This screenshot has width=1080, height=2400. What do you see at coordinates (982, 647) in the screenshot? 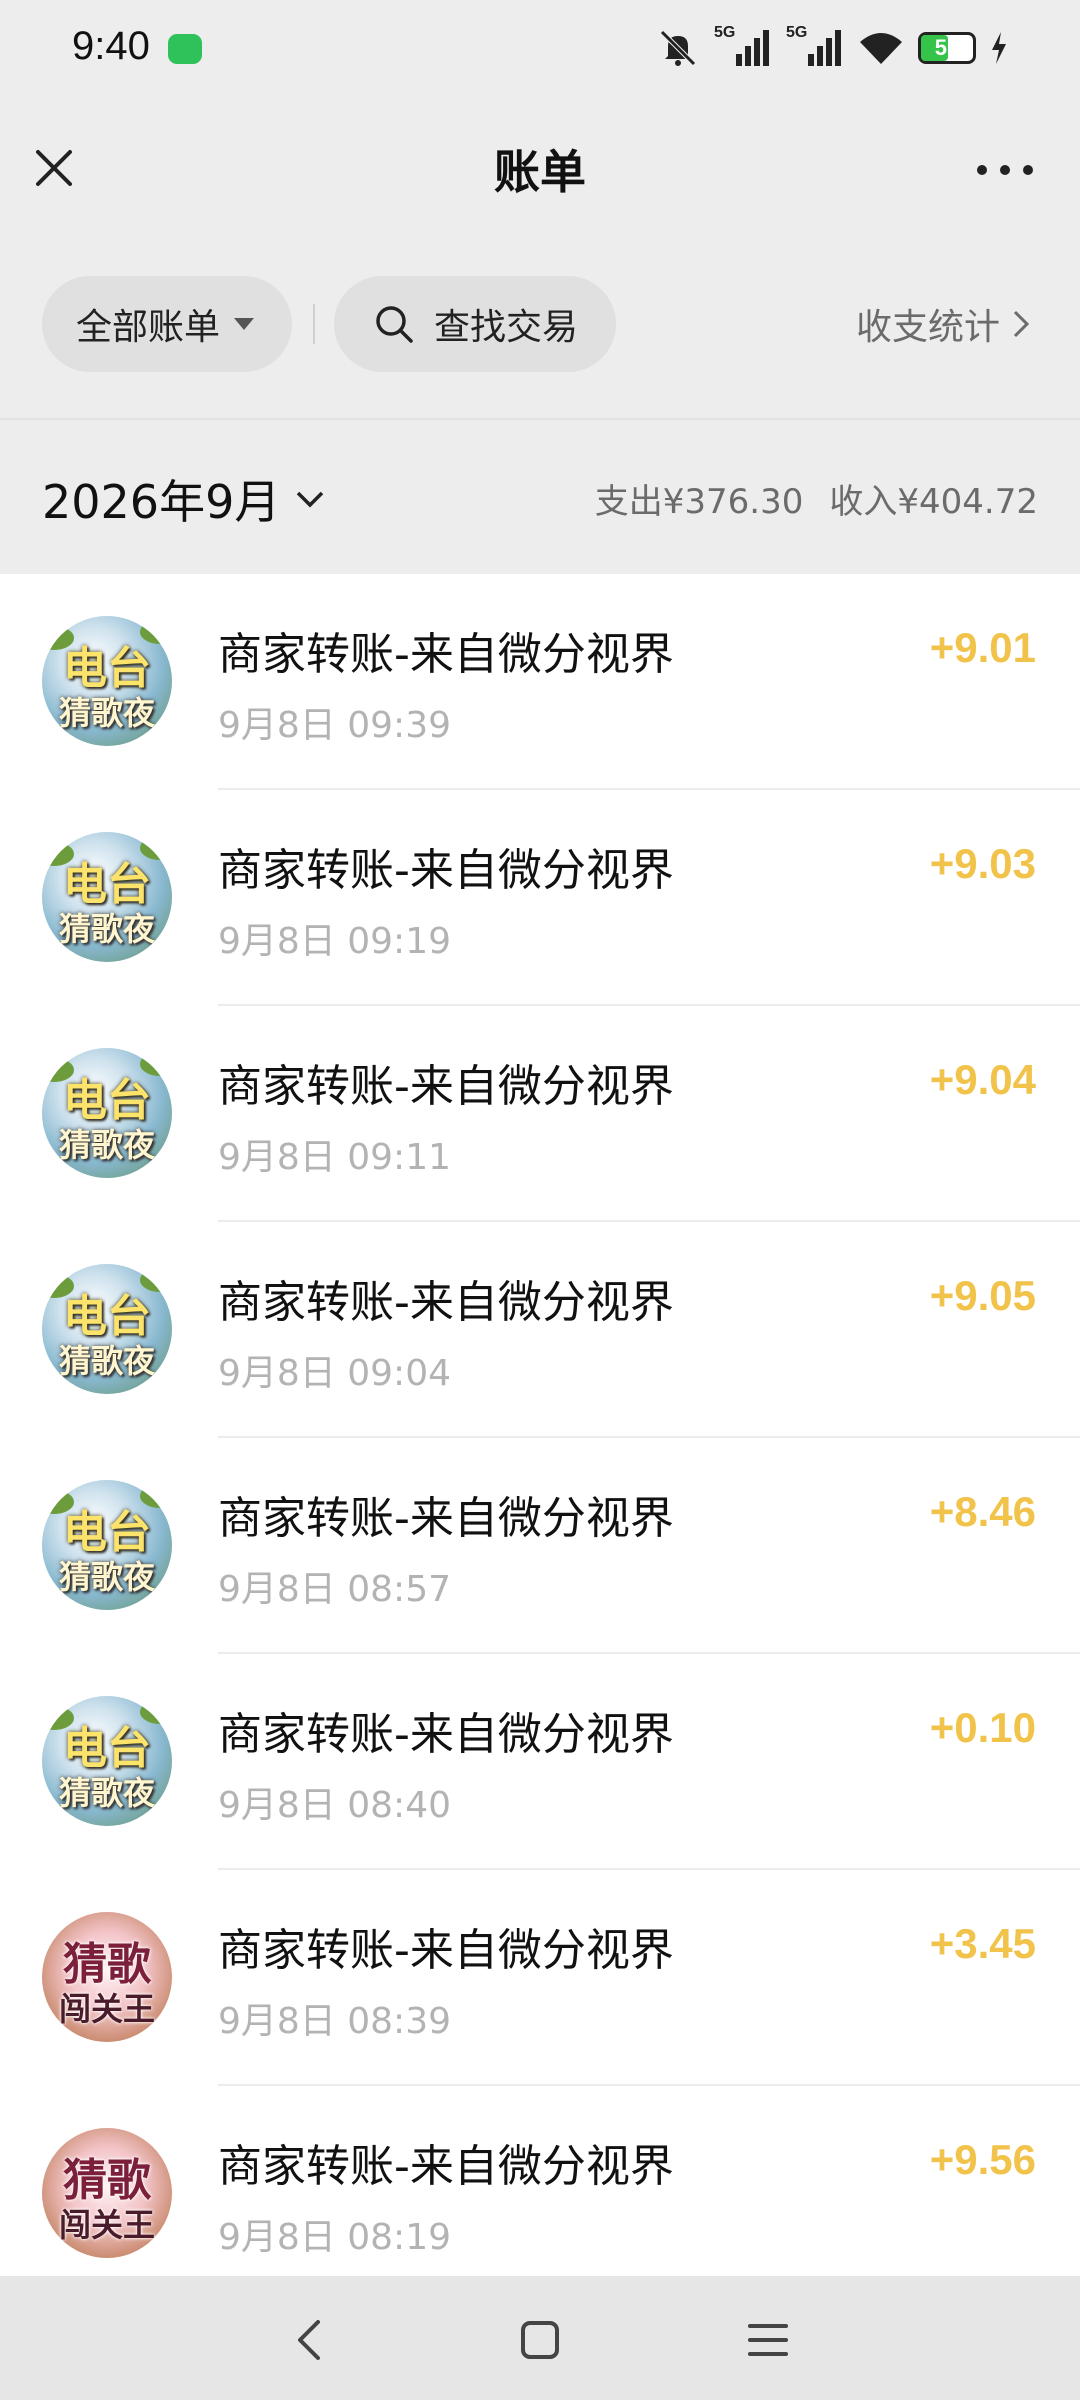
I see `transaction-amount: +9.01` at bounding box center [982, 647].